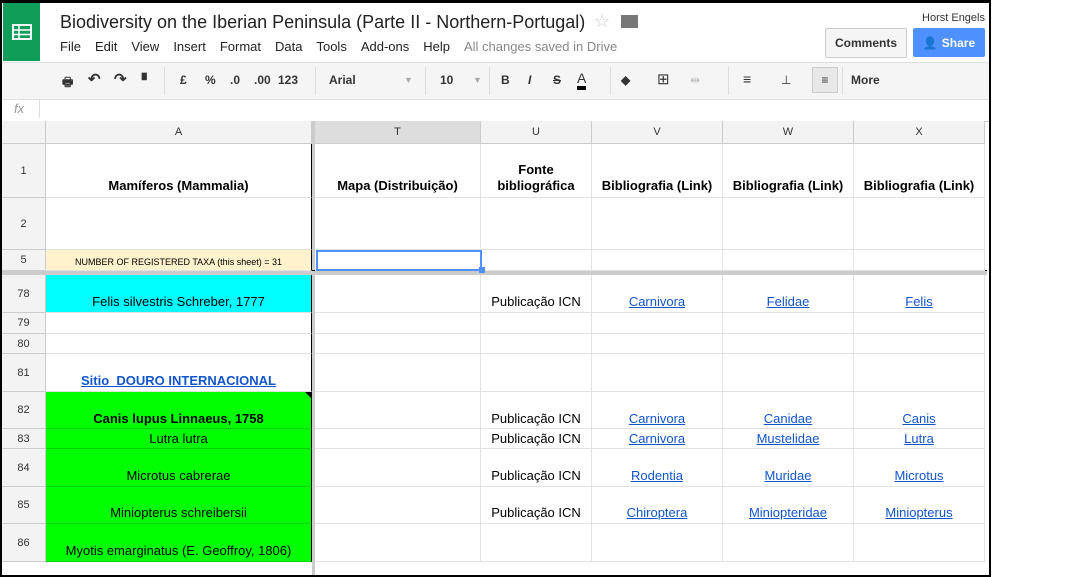  What do you see at coordinates (657, 475) in the screenshot?
I see `cell-link: Rodentia` at bounding box center [657, 475].